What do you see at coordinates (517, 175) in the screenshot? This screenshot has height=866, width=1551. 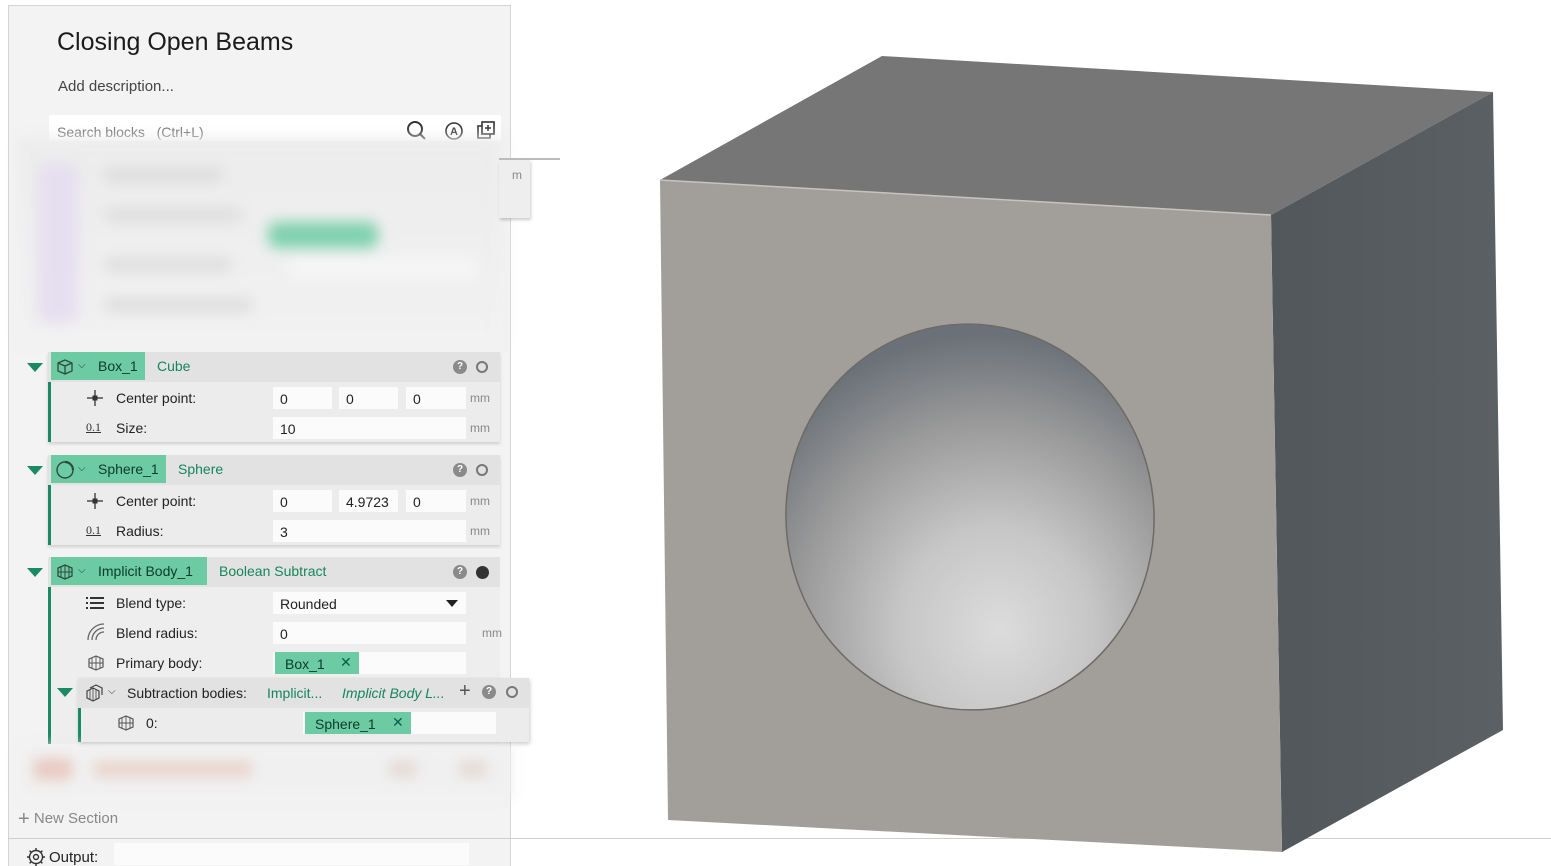 I see `unit-label: m` at bounding box center [517, 175].